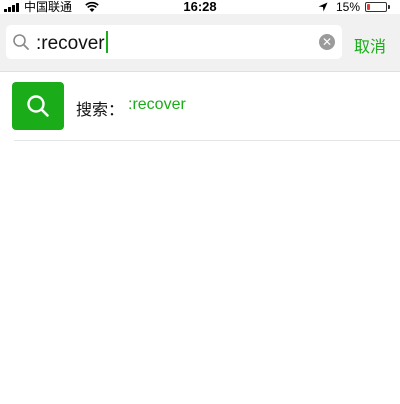 This screenshot has height=404, width=400. What do you see at coordinates (376, 7) in the screenshot?
I see `battery-icon` at bounding box center [376, 7].